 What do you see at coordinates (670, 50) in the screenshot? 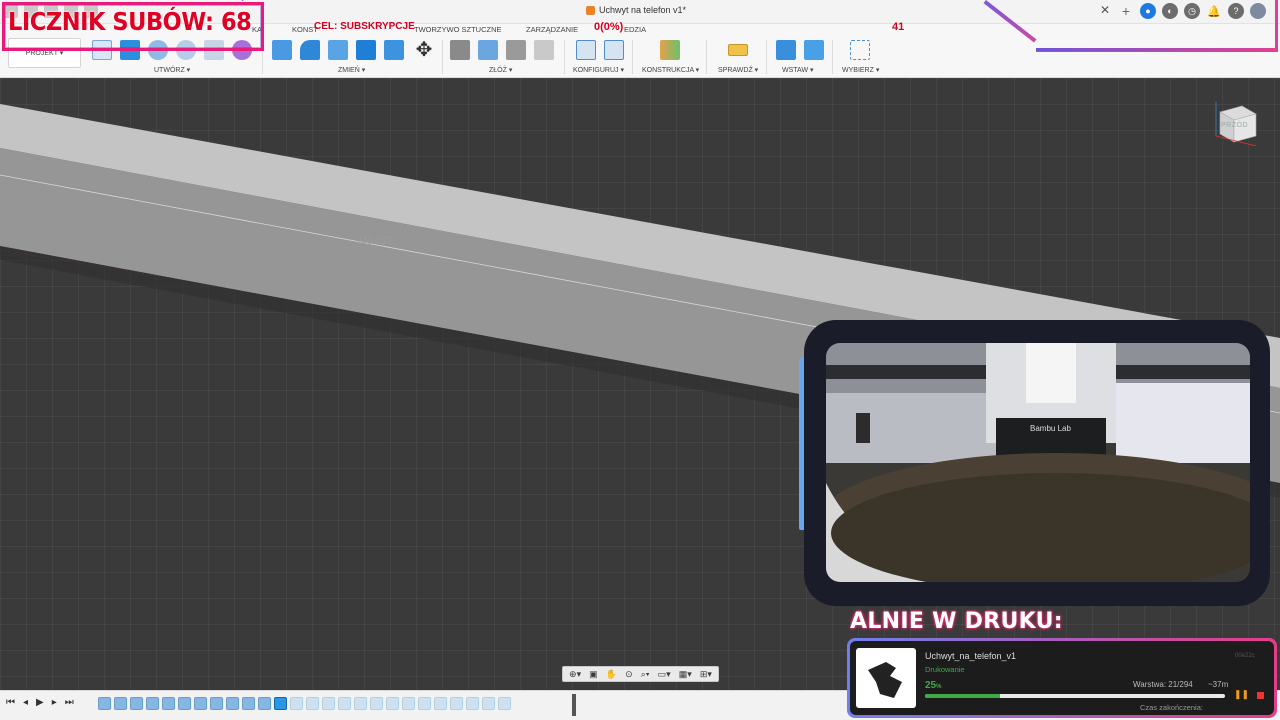
I see `offset-plane-icon` at bounding box center [670, 50].